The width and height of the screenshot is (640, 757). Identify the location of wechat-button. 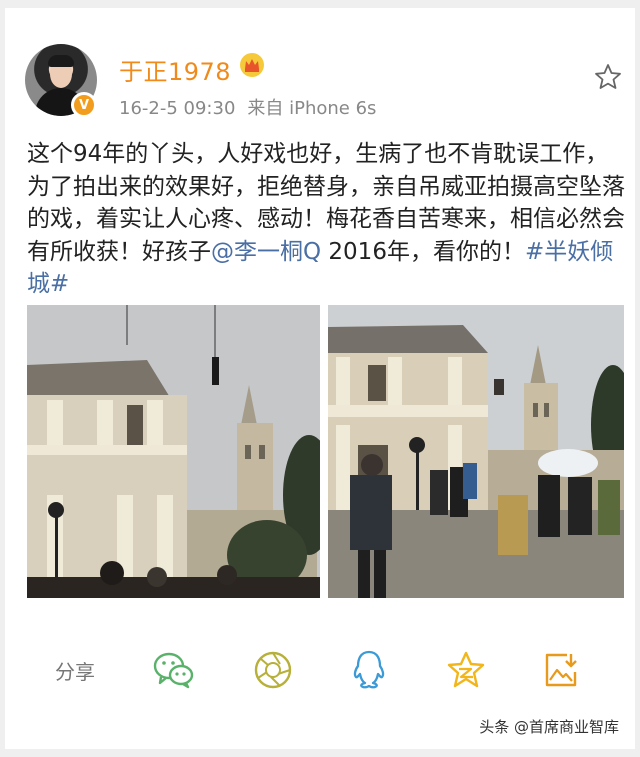
(174, 670).